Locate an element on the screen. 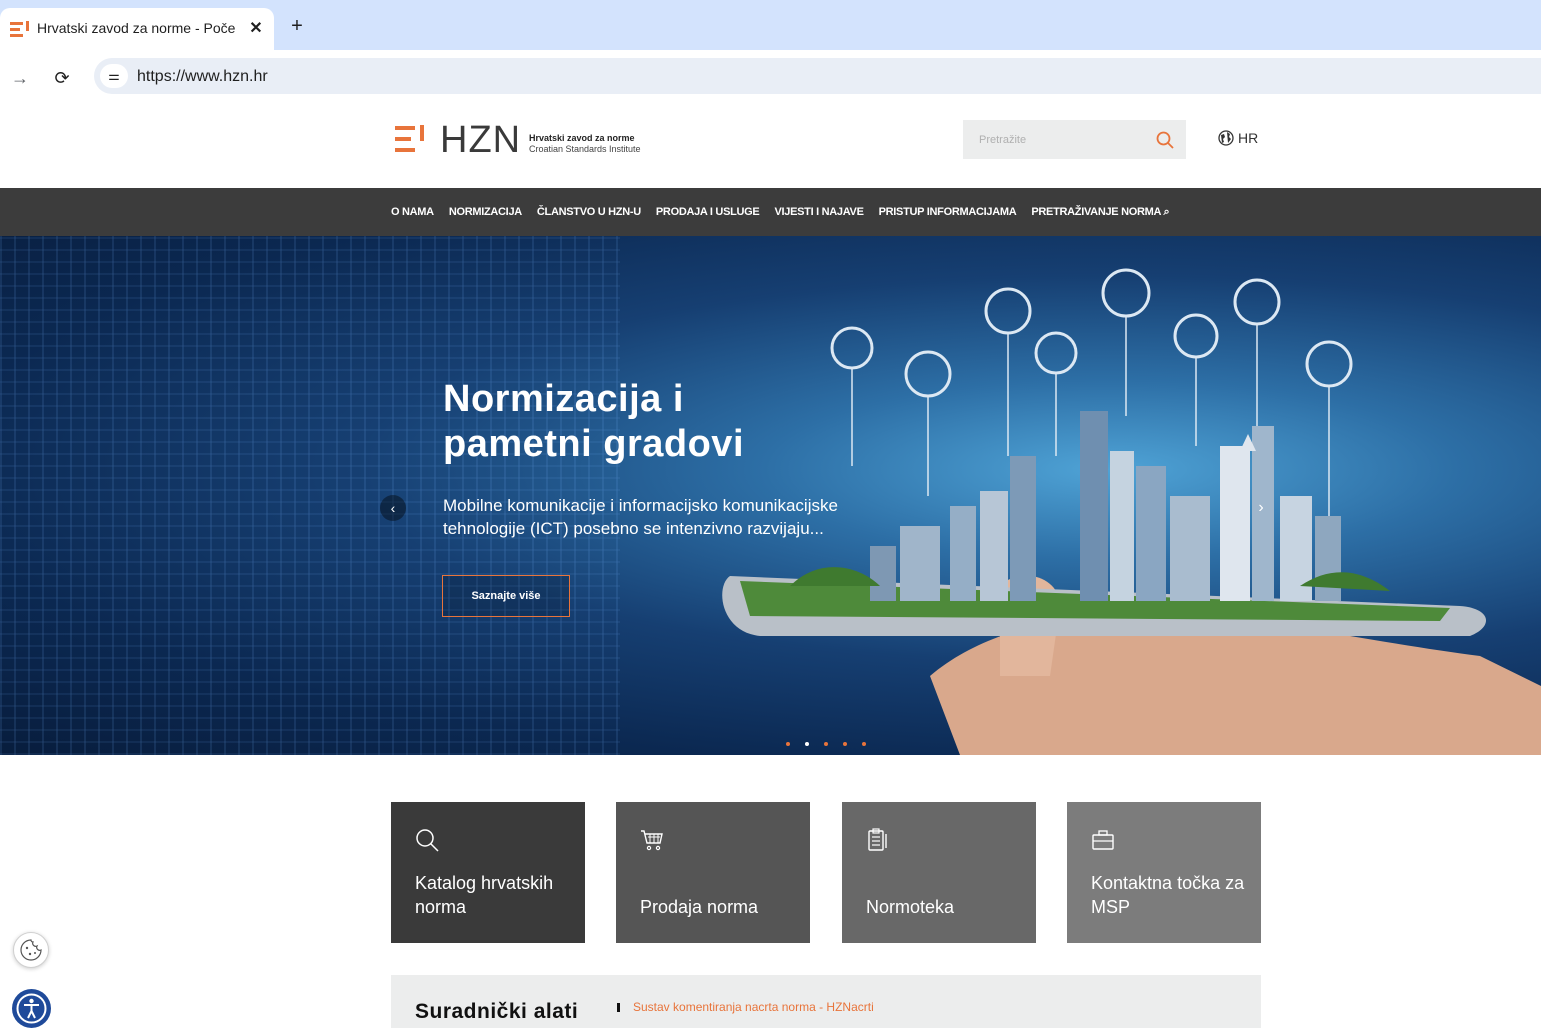  hzn-favicon-icon is located at coordinates (19, 29).